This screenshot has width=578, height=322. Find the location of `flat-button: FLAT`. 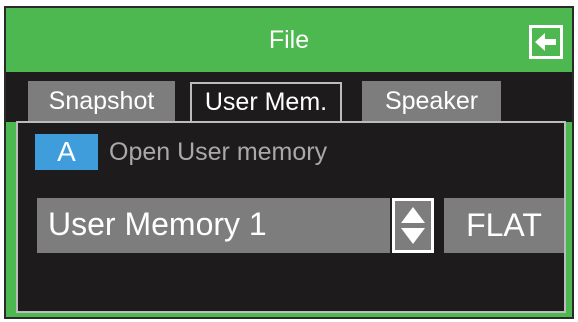

flat-button: FLAT is located at coordinates (504, 225).